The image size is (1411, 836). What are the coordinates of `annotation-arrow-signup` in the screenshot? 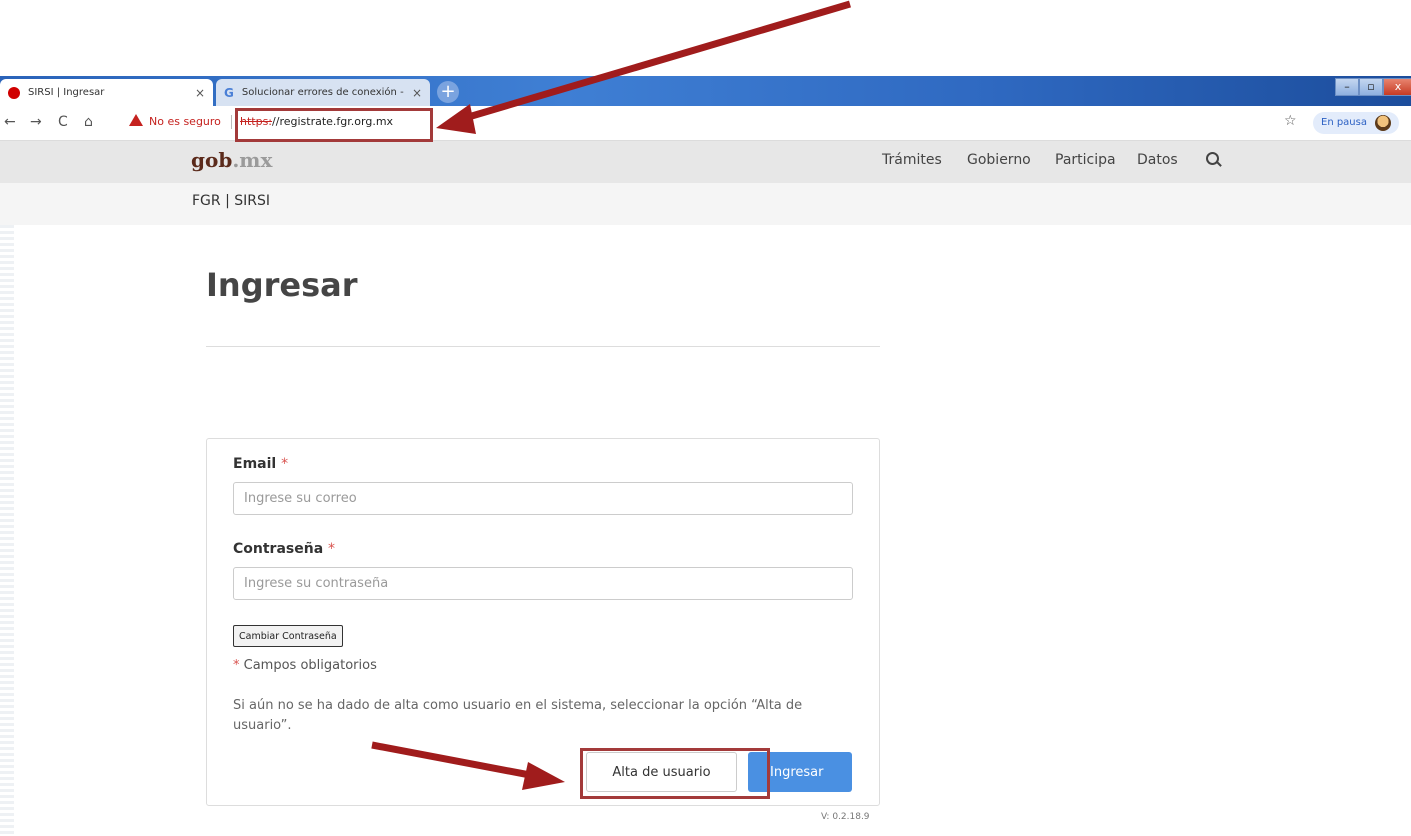 It's located at (451, 760).